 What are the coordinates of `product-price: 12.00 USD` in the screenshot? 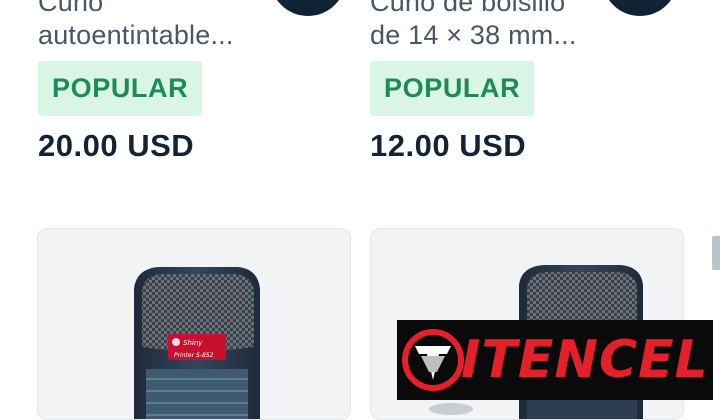 It's located at (448, 145).